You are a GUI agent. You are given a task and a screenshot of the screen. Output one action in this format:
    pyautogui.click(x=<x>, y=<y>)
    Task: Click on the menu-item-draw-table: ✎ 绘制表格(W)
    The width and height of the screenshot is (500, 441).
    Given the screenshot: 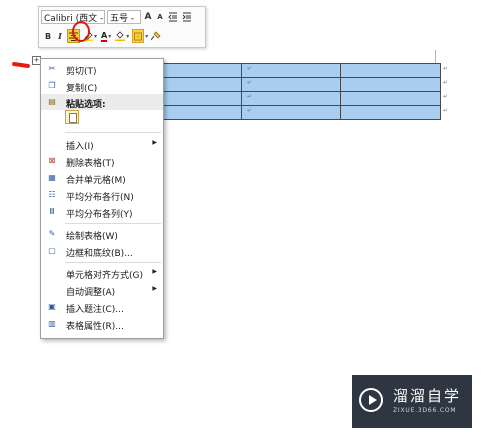 What is the action you would take?
    pyautogui.click(x=102, y=234)
    